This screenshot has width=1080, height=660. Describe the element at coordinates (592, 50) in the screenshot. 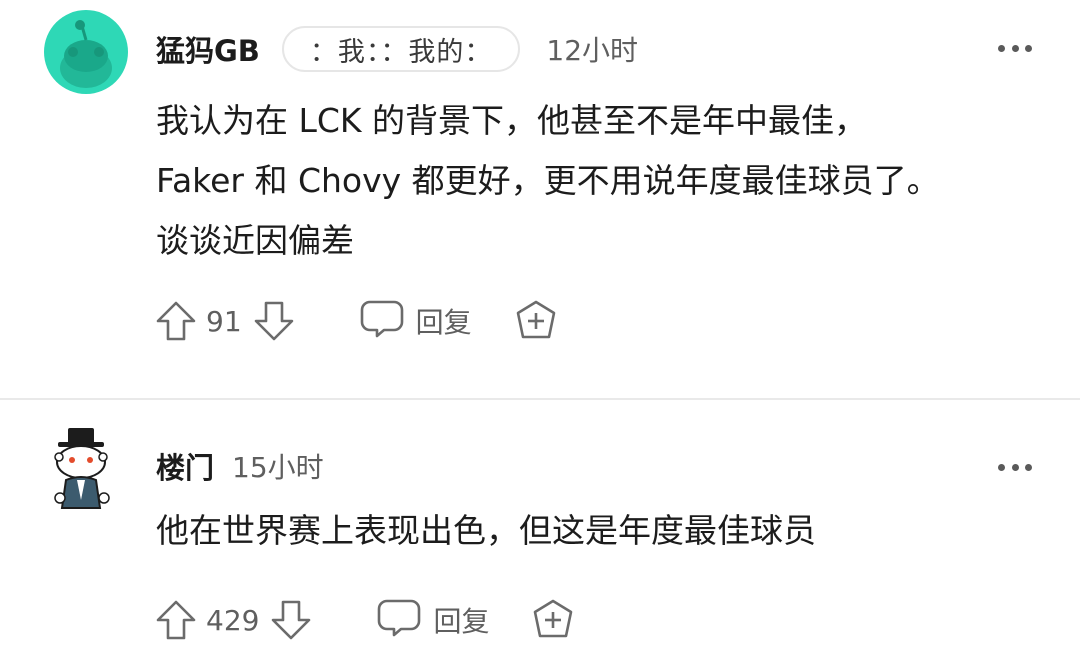

I see `timestamp: 12小时` at that location.